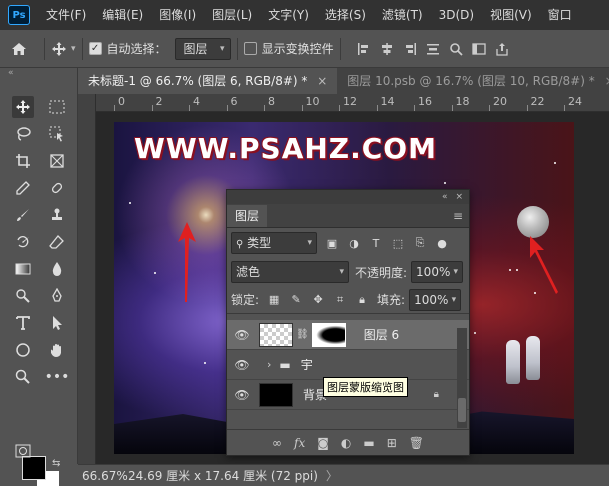  Describe the element at coordinates (348, 365) in the screenshot. I see `layer-row-group: 👁︎ › ▬ 宇` at that location.